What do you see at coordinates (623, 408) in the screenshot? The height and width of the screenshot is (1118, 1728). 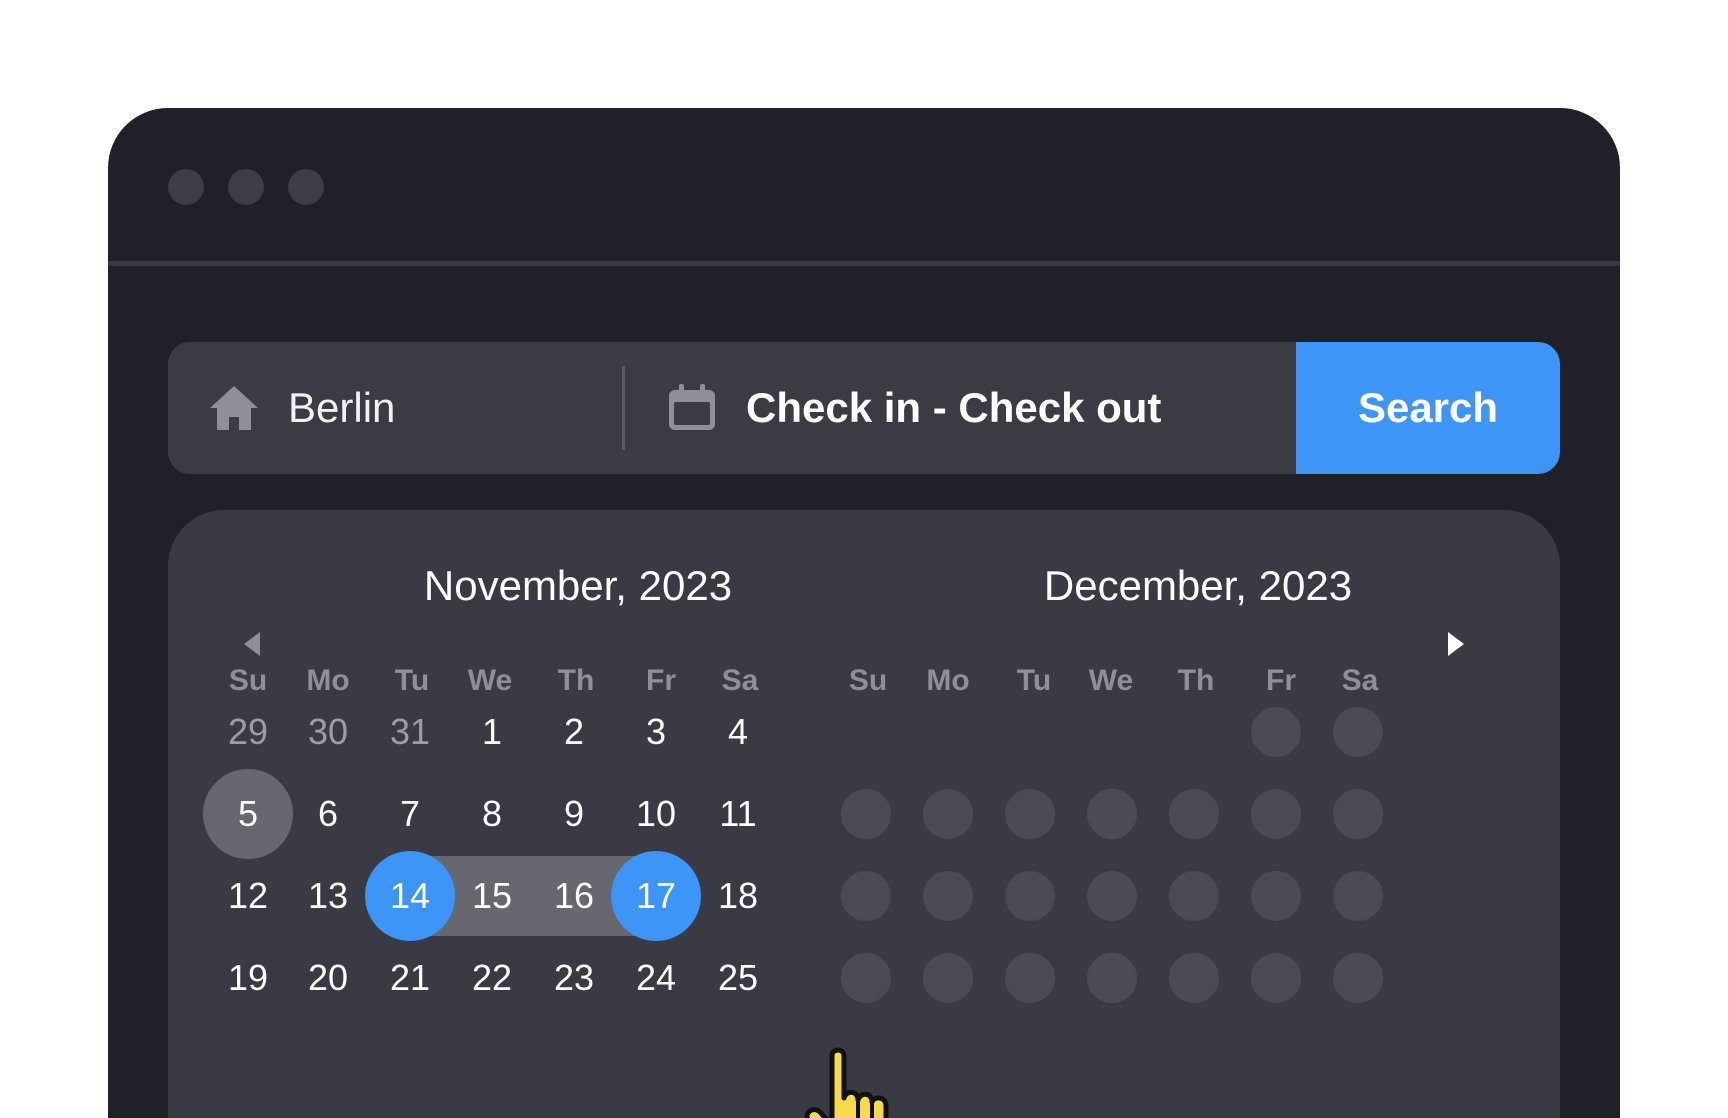 I see `field-divider` at bounding box center [623, 408].